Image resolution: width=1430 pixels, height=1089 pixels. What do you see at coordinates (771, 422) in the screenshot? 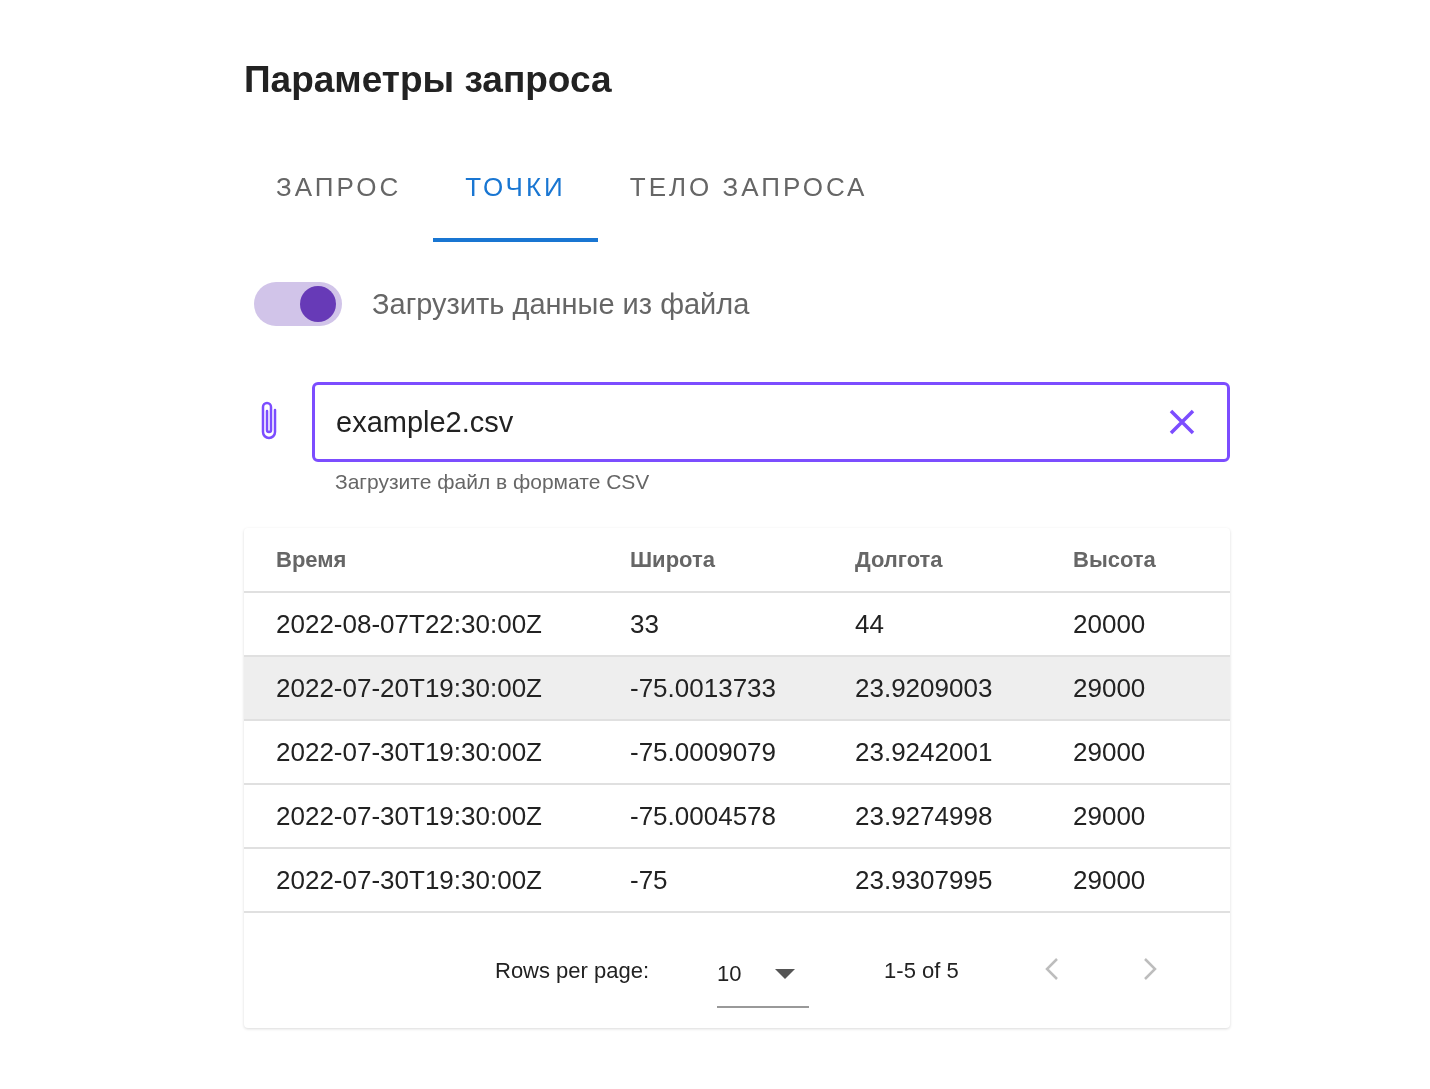
I see `file-input-field: example2.csv` at bounding box center [771, 422].